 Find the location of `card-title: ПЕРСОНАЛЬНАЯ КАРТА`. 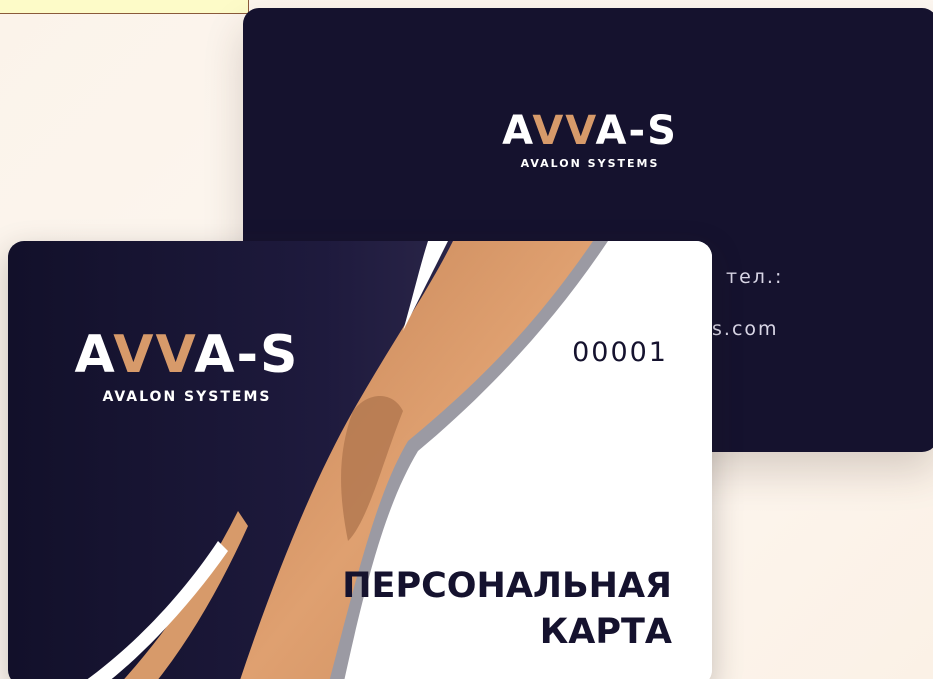

card-title: ПЕРСОНАЛЬНАЯ КАРТА is located at coordinates (507, 609).